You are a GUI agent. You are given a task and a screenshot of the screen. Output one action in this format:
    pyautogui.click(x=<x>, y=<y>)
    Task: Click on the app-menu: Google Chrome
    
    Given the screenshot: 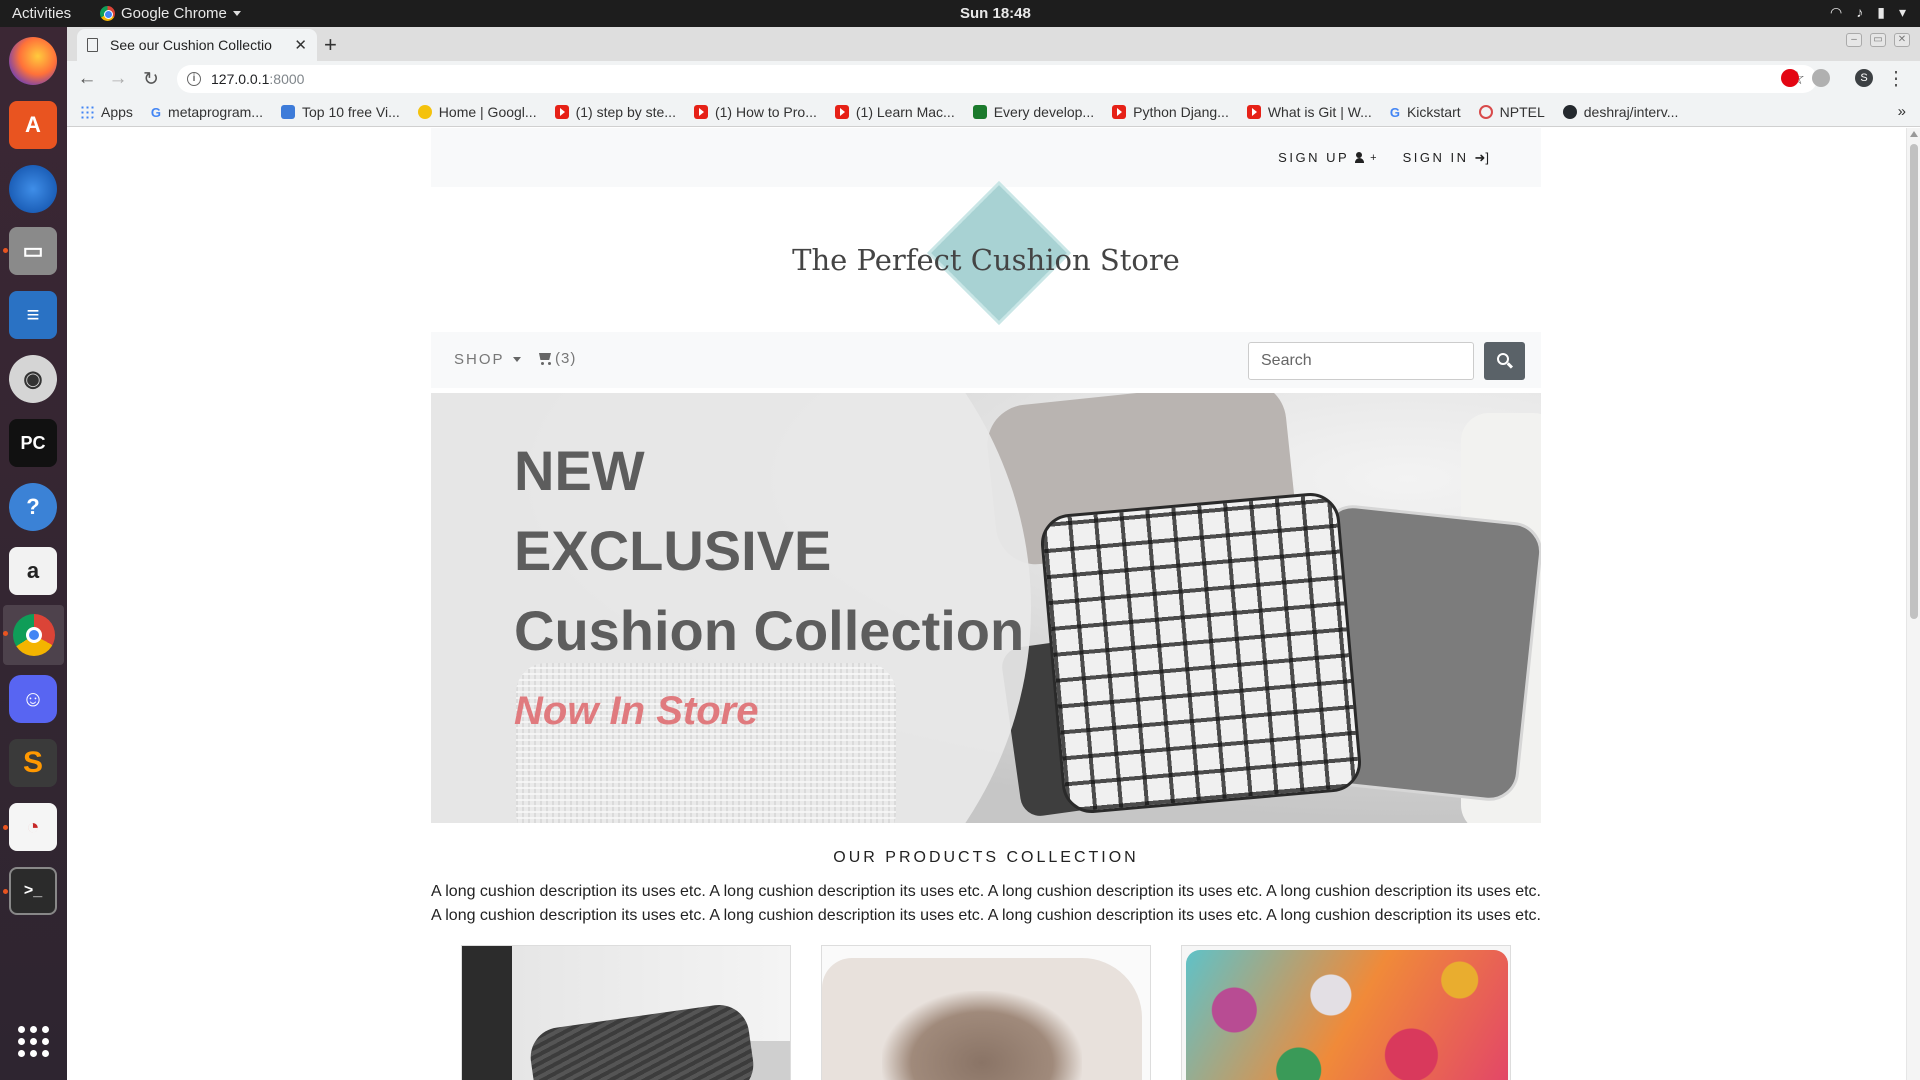 What is the action you would take?
    pyautogui.click(x=170, y=13)
    